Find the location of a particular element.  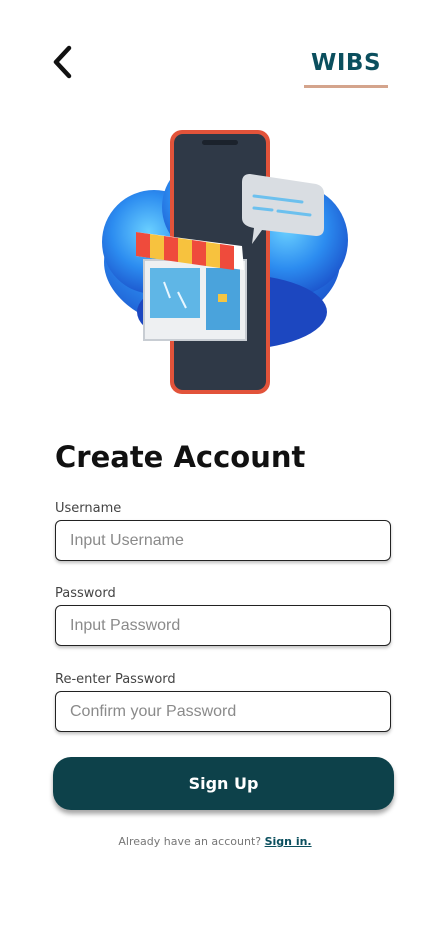

confirm-password-label: Re-enter Password is located at coordinates (115, 679).